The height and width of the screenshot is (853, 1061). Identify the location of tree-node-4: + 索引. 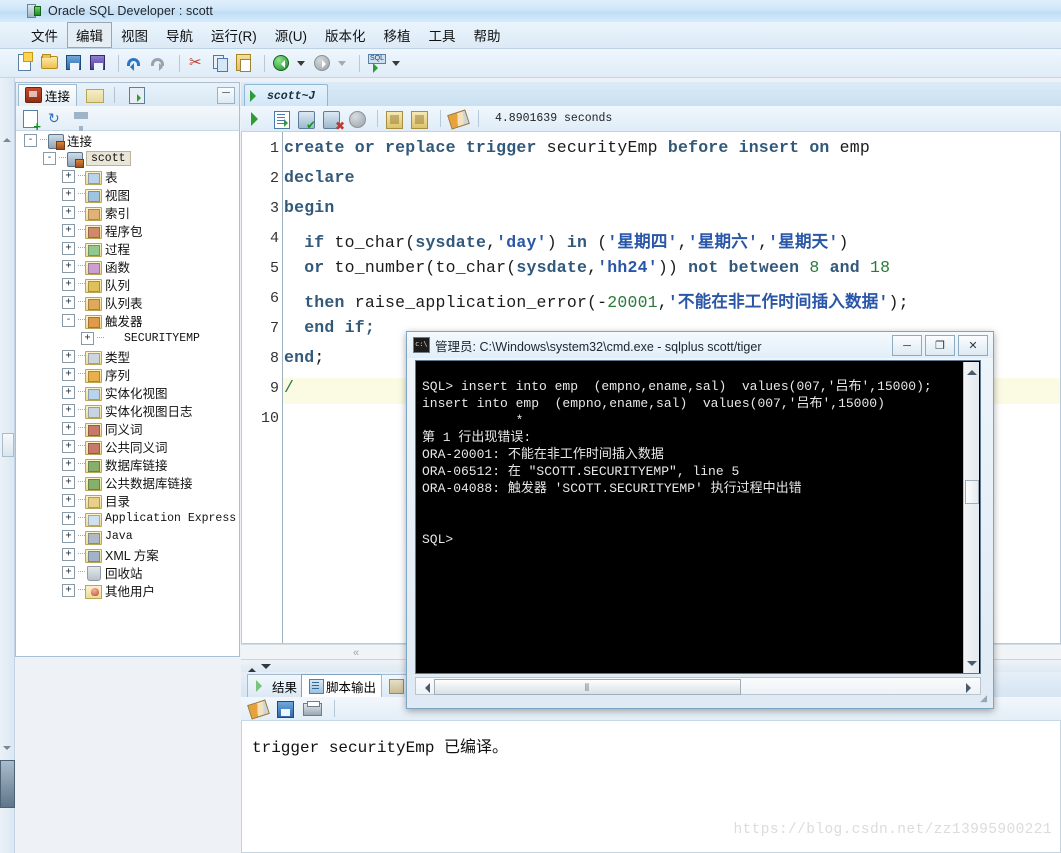
(127, 212).